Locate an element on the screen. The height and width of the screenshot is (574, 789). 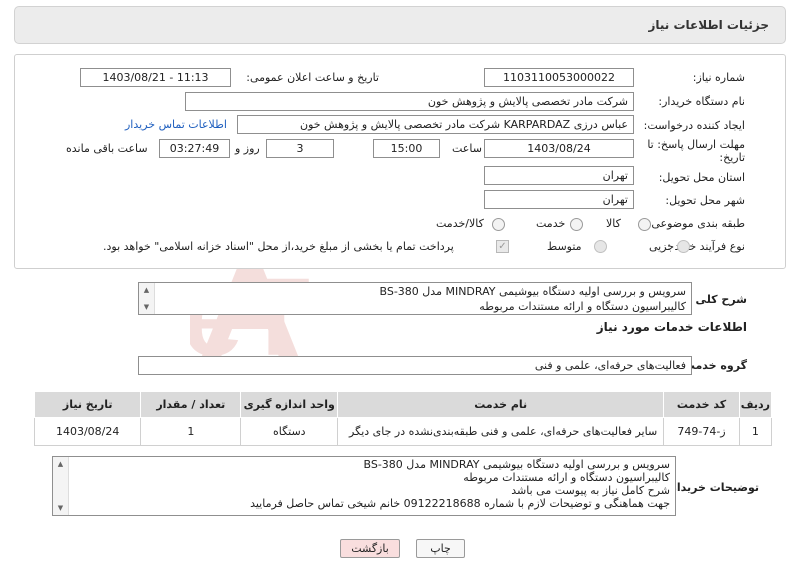
row-date: 1403/08/24 is located at coordinates (87, 431).